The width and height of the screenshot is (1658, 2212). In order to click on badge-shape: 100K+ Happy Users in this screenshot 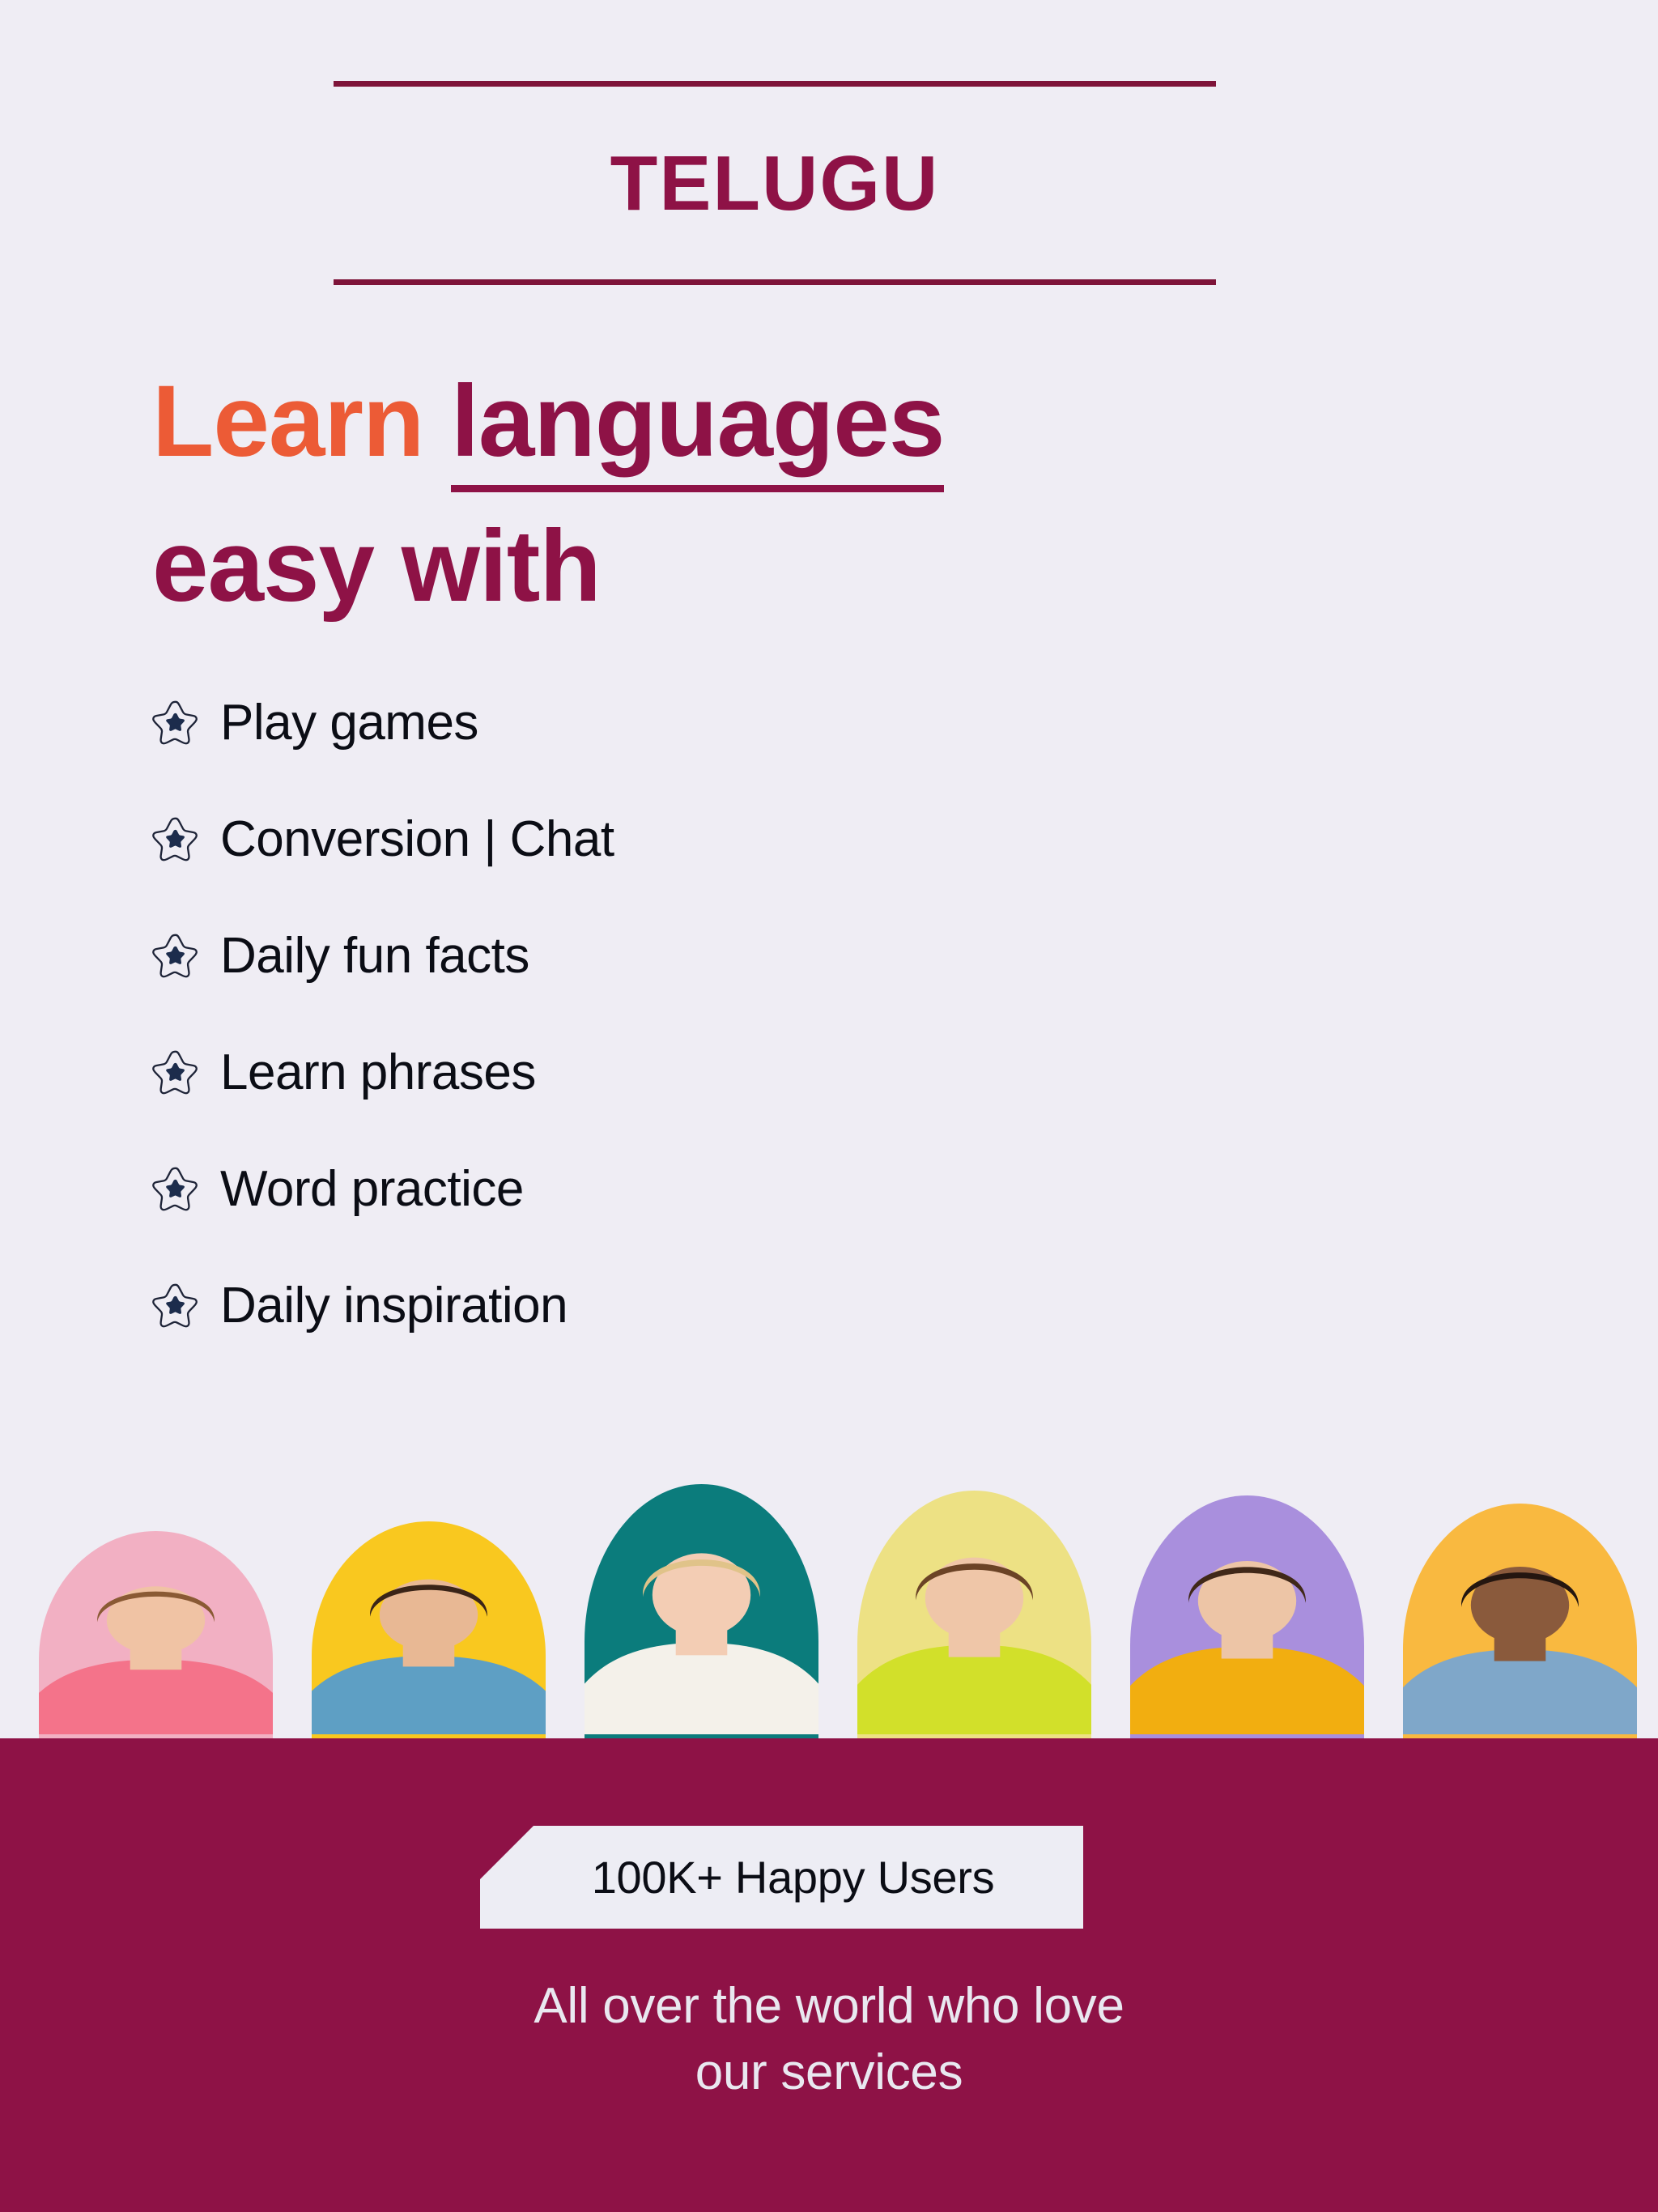, I will do `click(781, 1878)`.